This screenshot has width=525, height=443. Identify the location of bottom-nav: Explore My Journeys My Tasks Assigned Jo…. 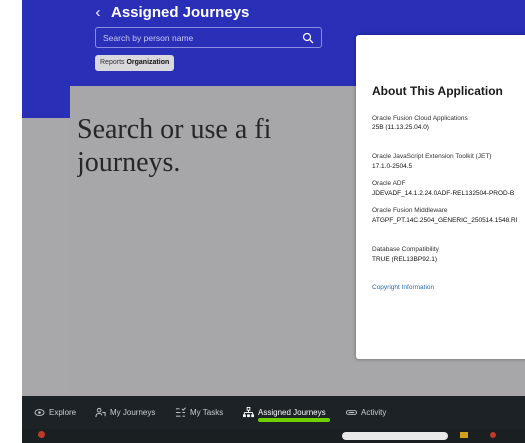
(273, 412).